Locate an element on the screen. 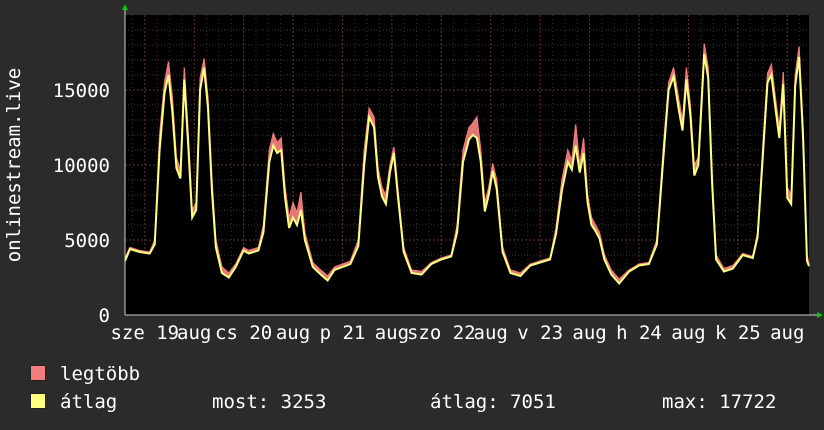 The image size is (824, 430). legend-item-max: legtöbb is located at coordinates (85, 374).